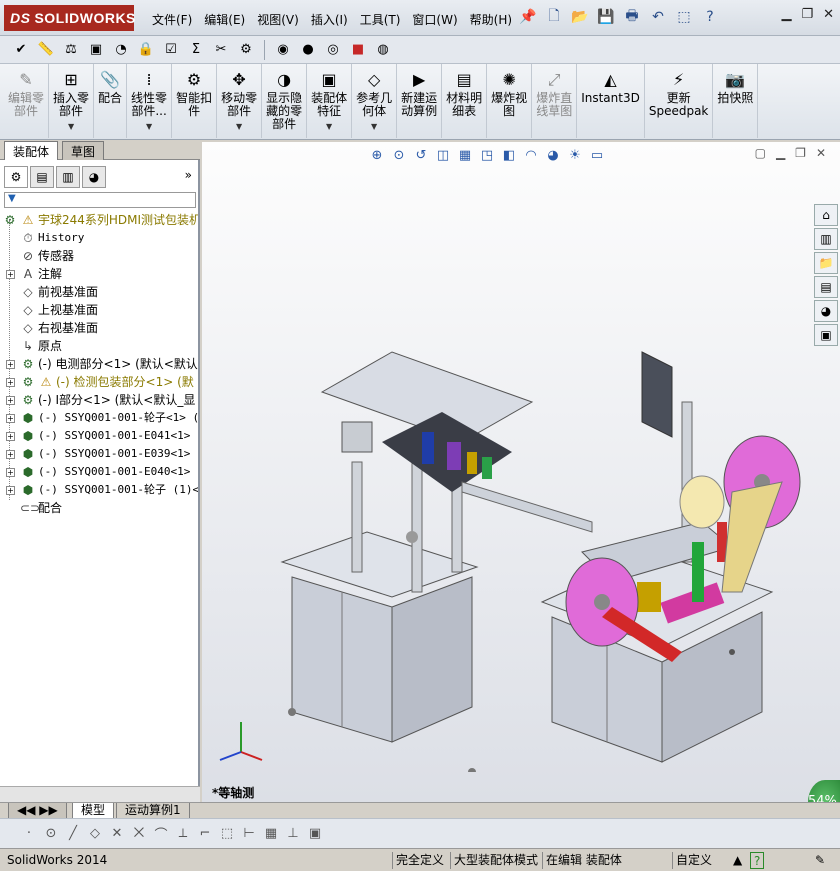 Image resolution: width=840 pixels, height=871 pixels. I want to click on appearance-icon: ◍, so click(383, 50).